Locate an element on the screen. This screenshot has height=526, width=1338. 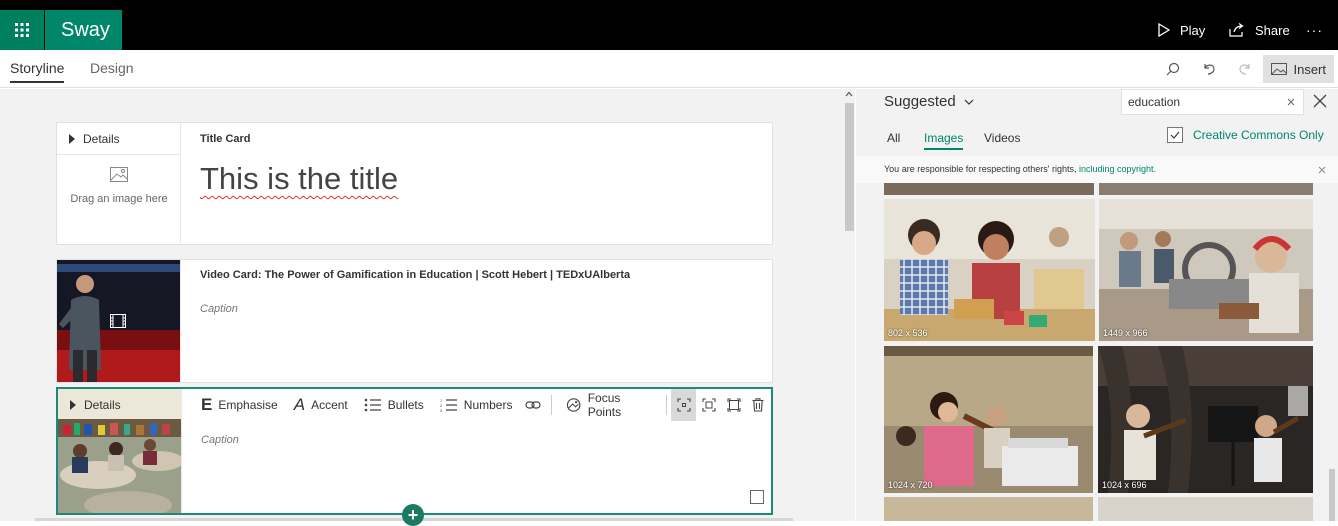
accent-button: A Accent is located at coordinates (321, 405).